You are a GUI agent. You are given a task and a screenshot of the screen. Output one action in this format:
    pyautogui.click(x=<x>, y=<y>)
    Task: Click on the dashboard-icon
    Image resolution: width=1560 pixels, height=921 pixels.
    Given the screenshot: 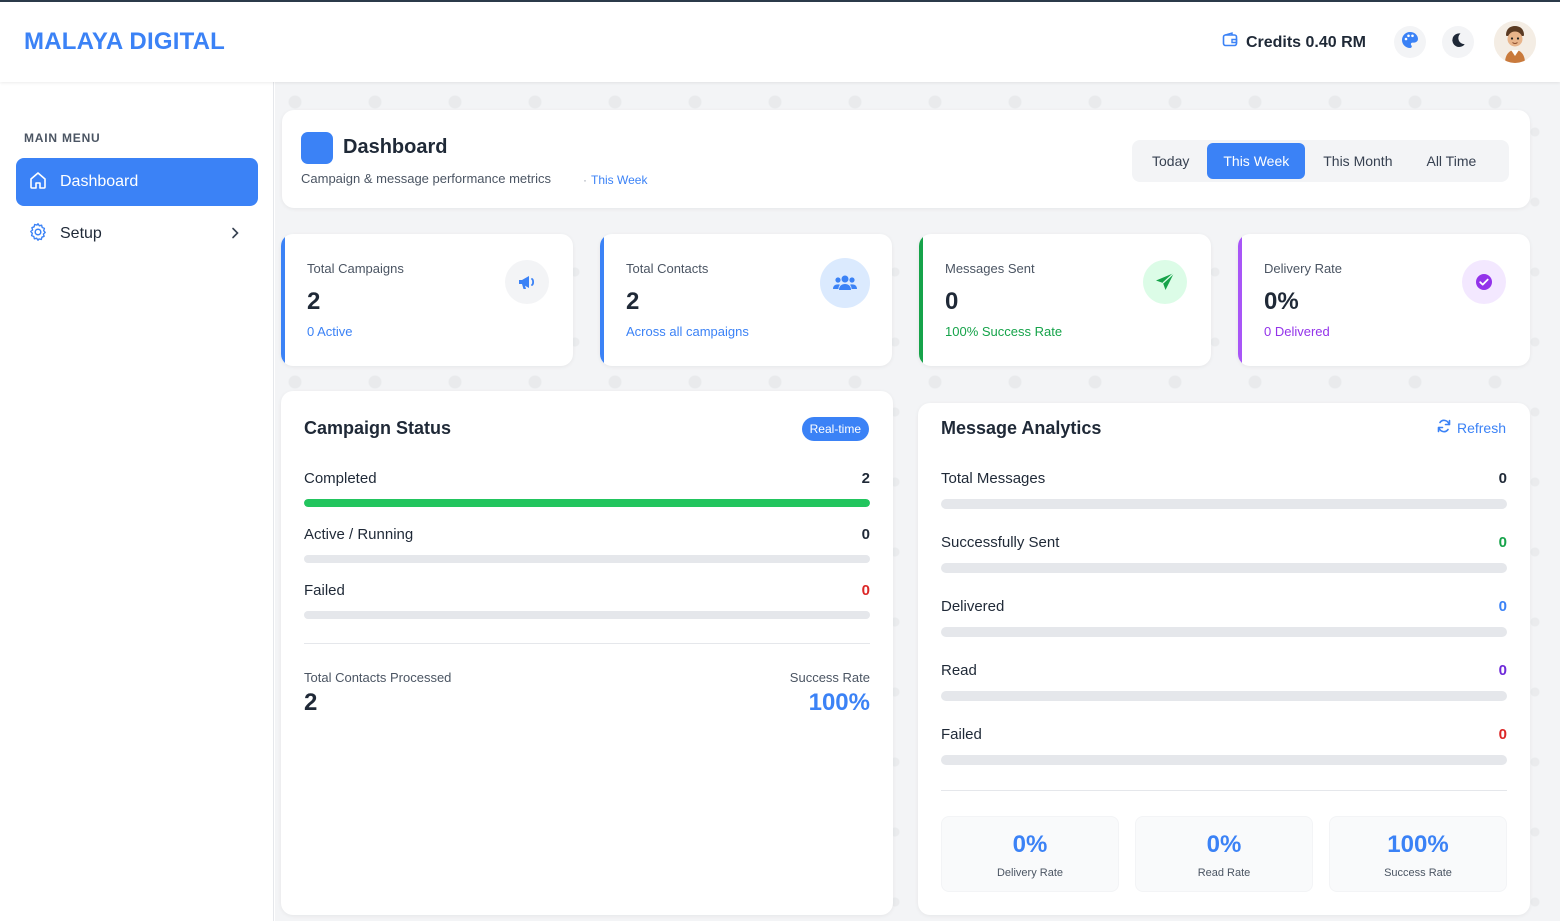 What is the action you would take?
    pyautogui.click(x=317, y=148)
    